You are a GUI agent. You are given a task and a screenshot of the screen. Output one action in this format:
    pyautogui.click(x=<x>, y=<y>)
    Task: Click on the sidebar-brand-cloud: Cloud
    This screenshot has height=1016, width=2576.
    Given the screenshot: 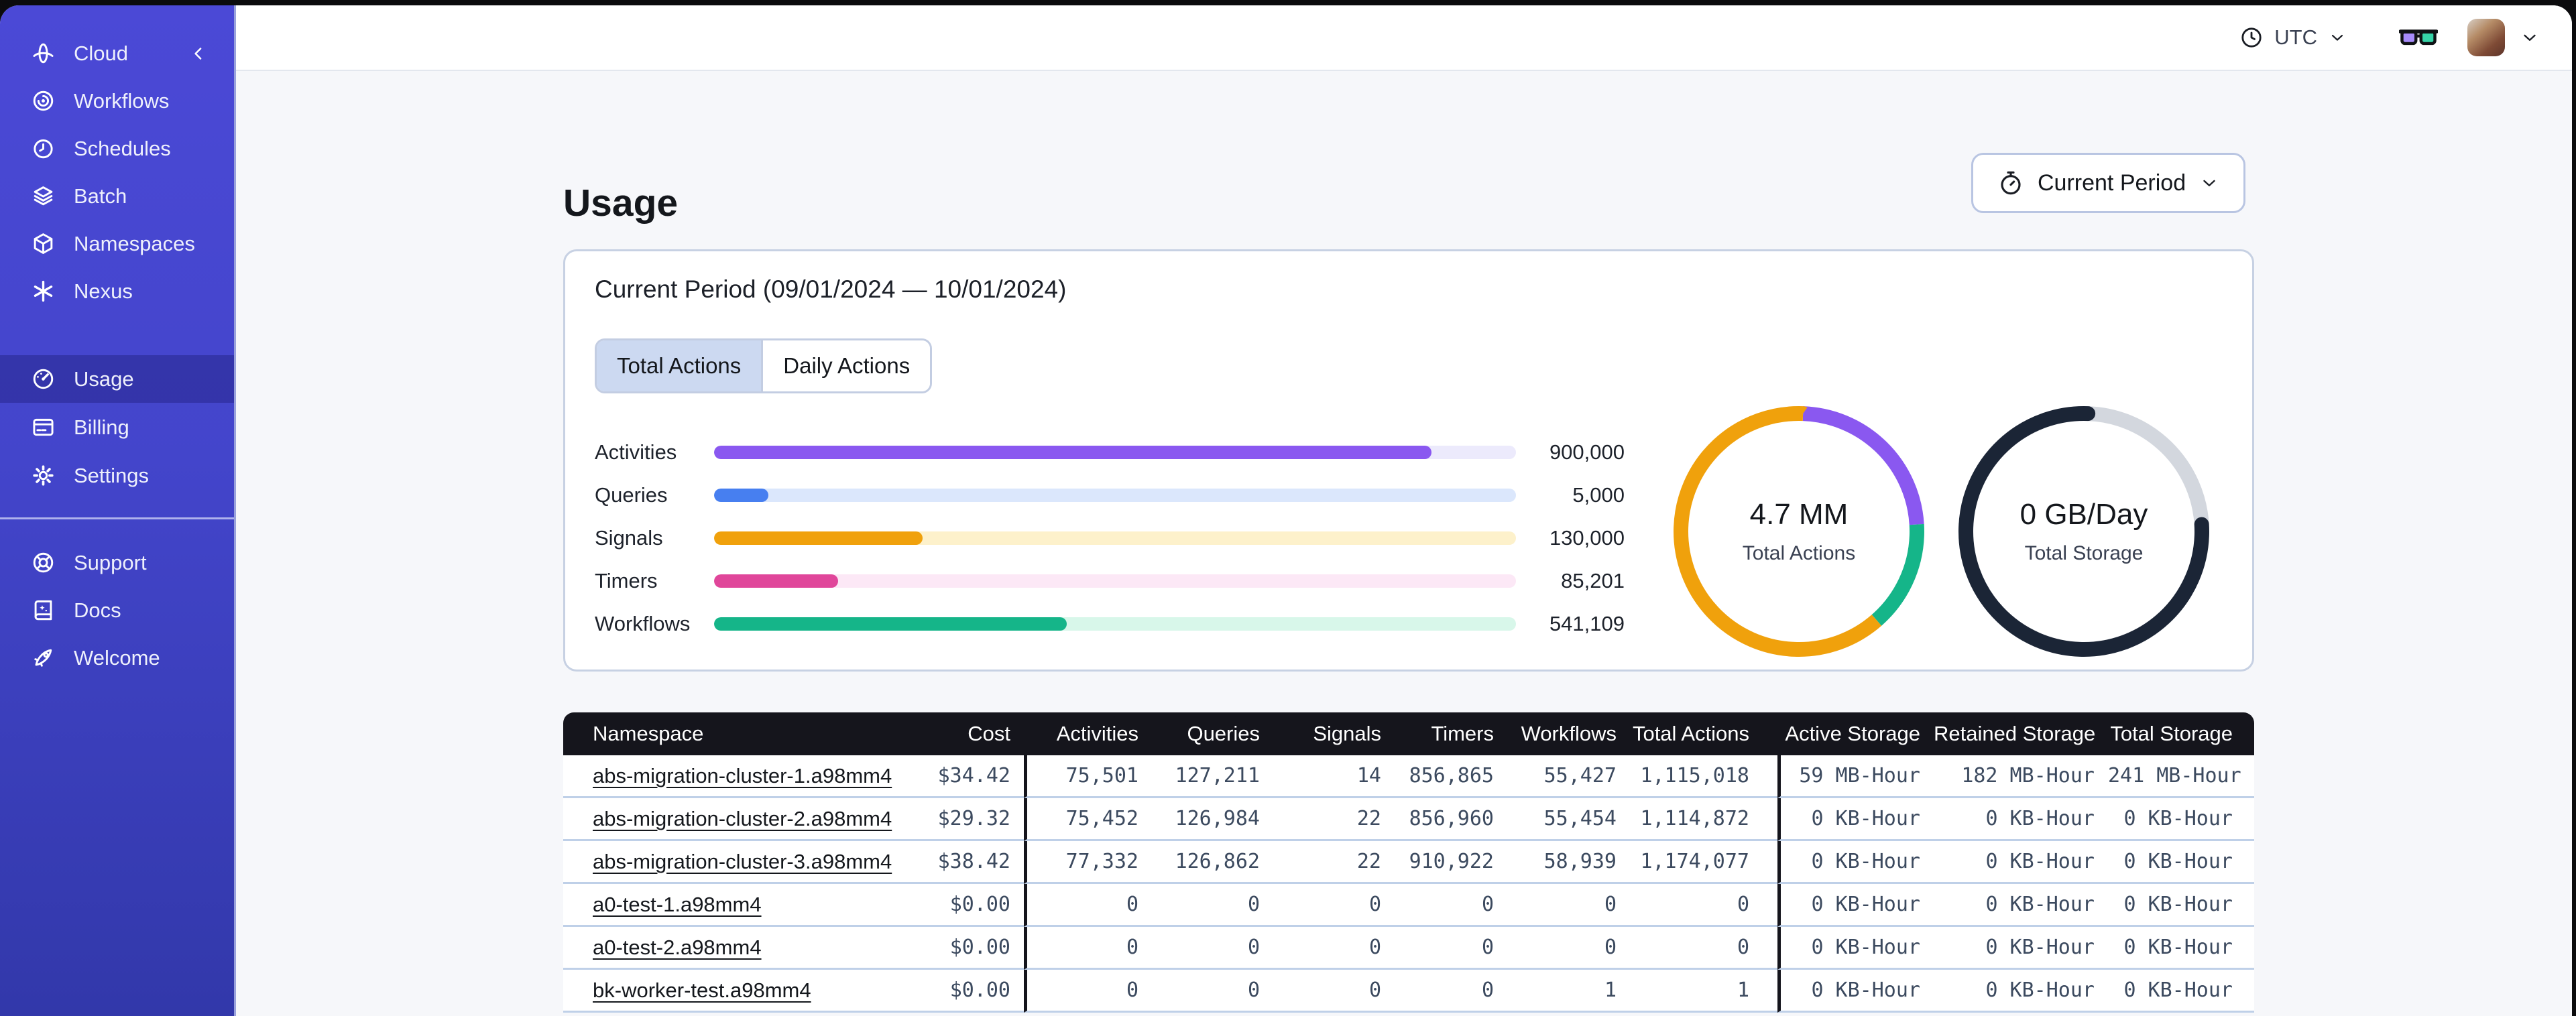 What is the action you would take?
    pyautogui.click(x=117, y=53)
    